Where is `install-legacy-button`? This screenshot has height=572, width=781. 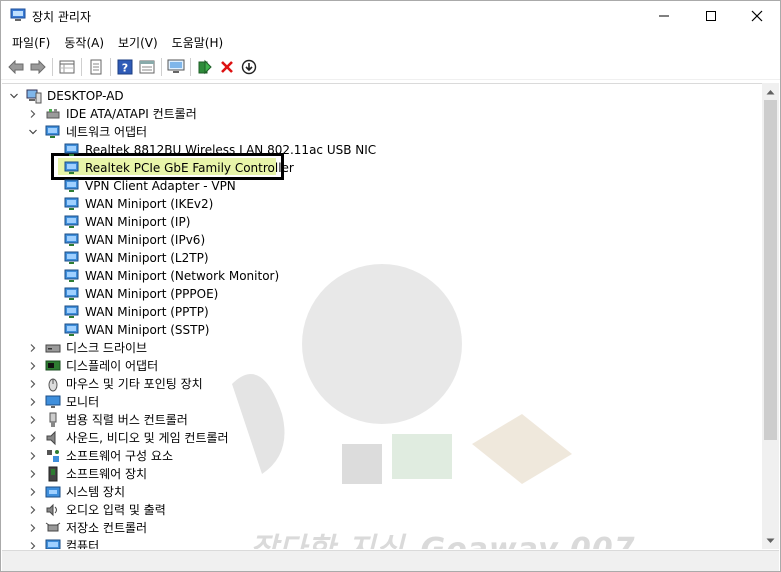
install-legacy-button is located at coordinates (249, 67).